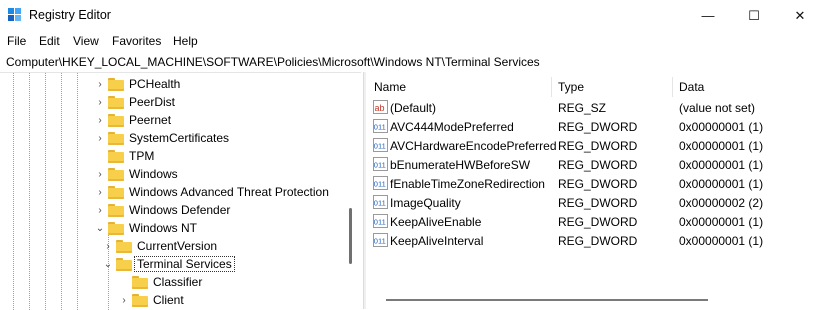 This screenshot has width=822, height=310. I want to click on value-name: ImageQuality, so click(425, 203).